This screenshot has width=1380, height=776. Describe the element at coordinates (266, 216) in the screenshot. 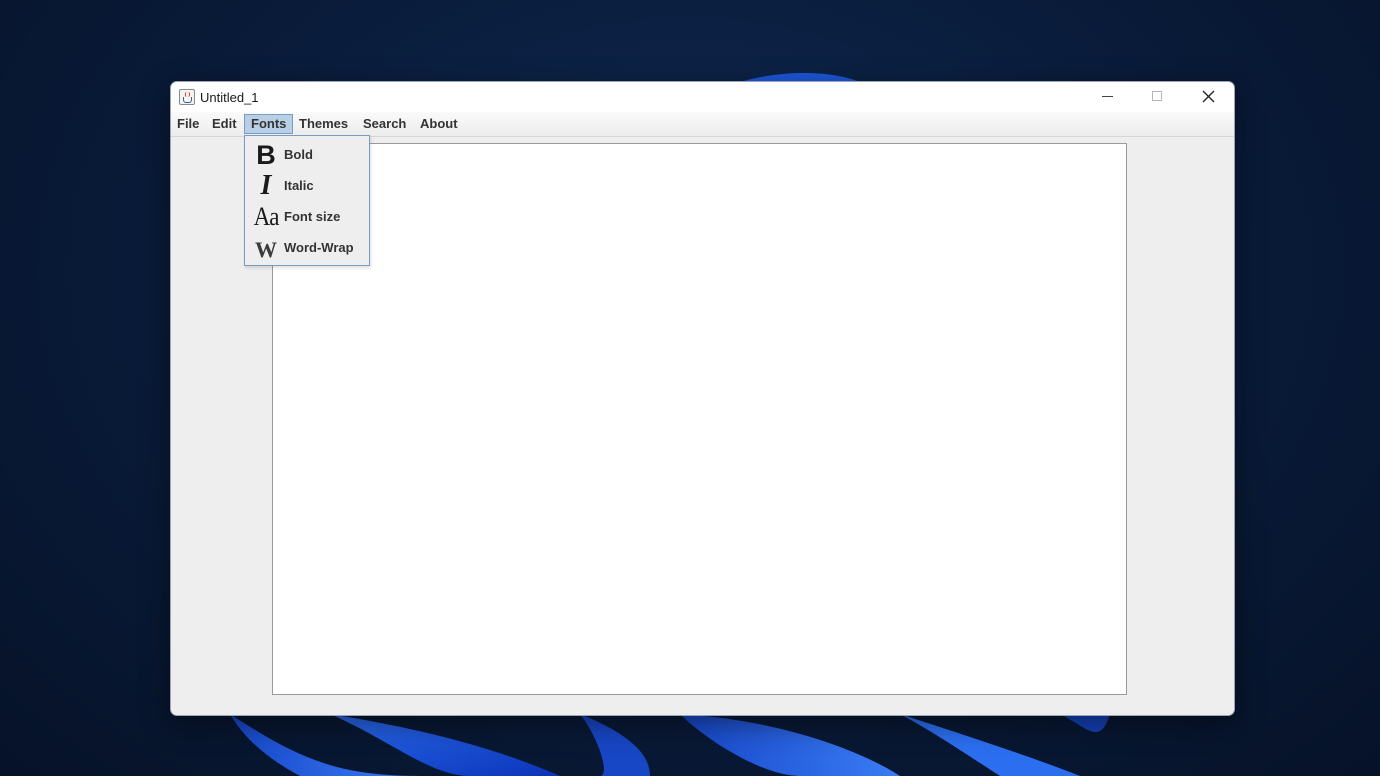

I see `font-size-icon: Aa` at that location.